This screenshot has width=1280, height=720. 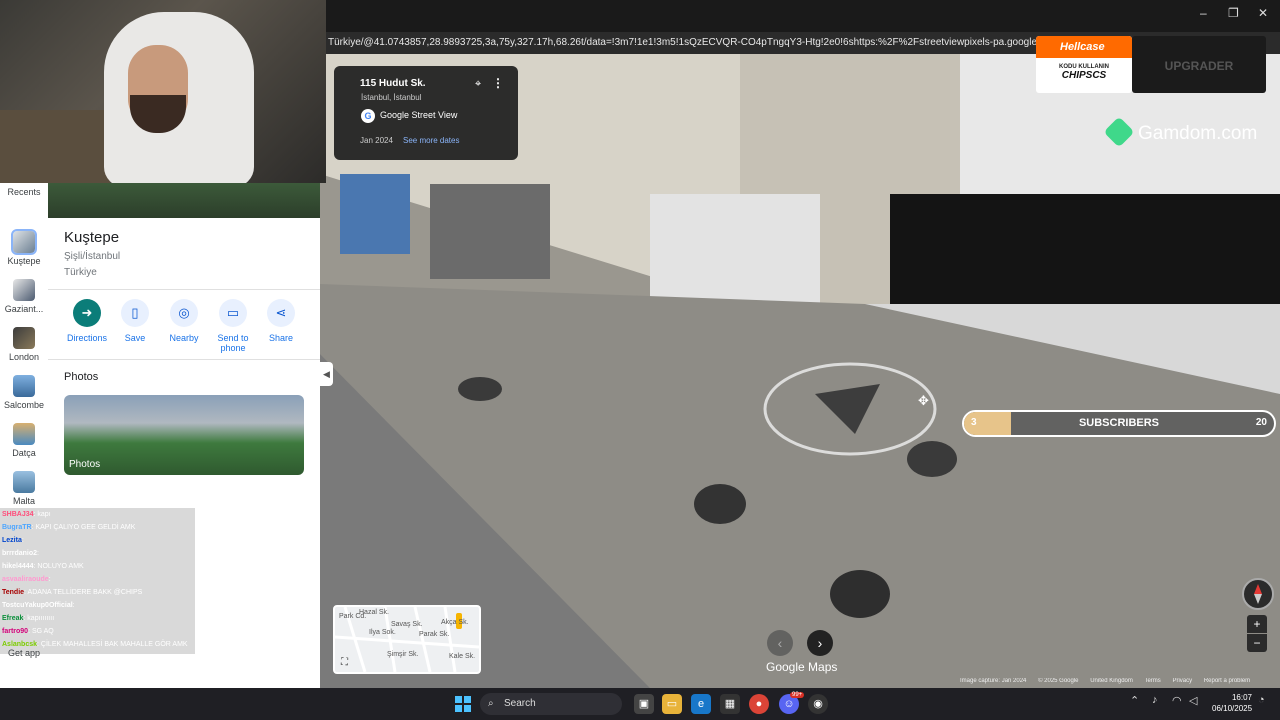 I want to click on footer-terms: Terms, so click(x=1152, y=681).